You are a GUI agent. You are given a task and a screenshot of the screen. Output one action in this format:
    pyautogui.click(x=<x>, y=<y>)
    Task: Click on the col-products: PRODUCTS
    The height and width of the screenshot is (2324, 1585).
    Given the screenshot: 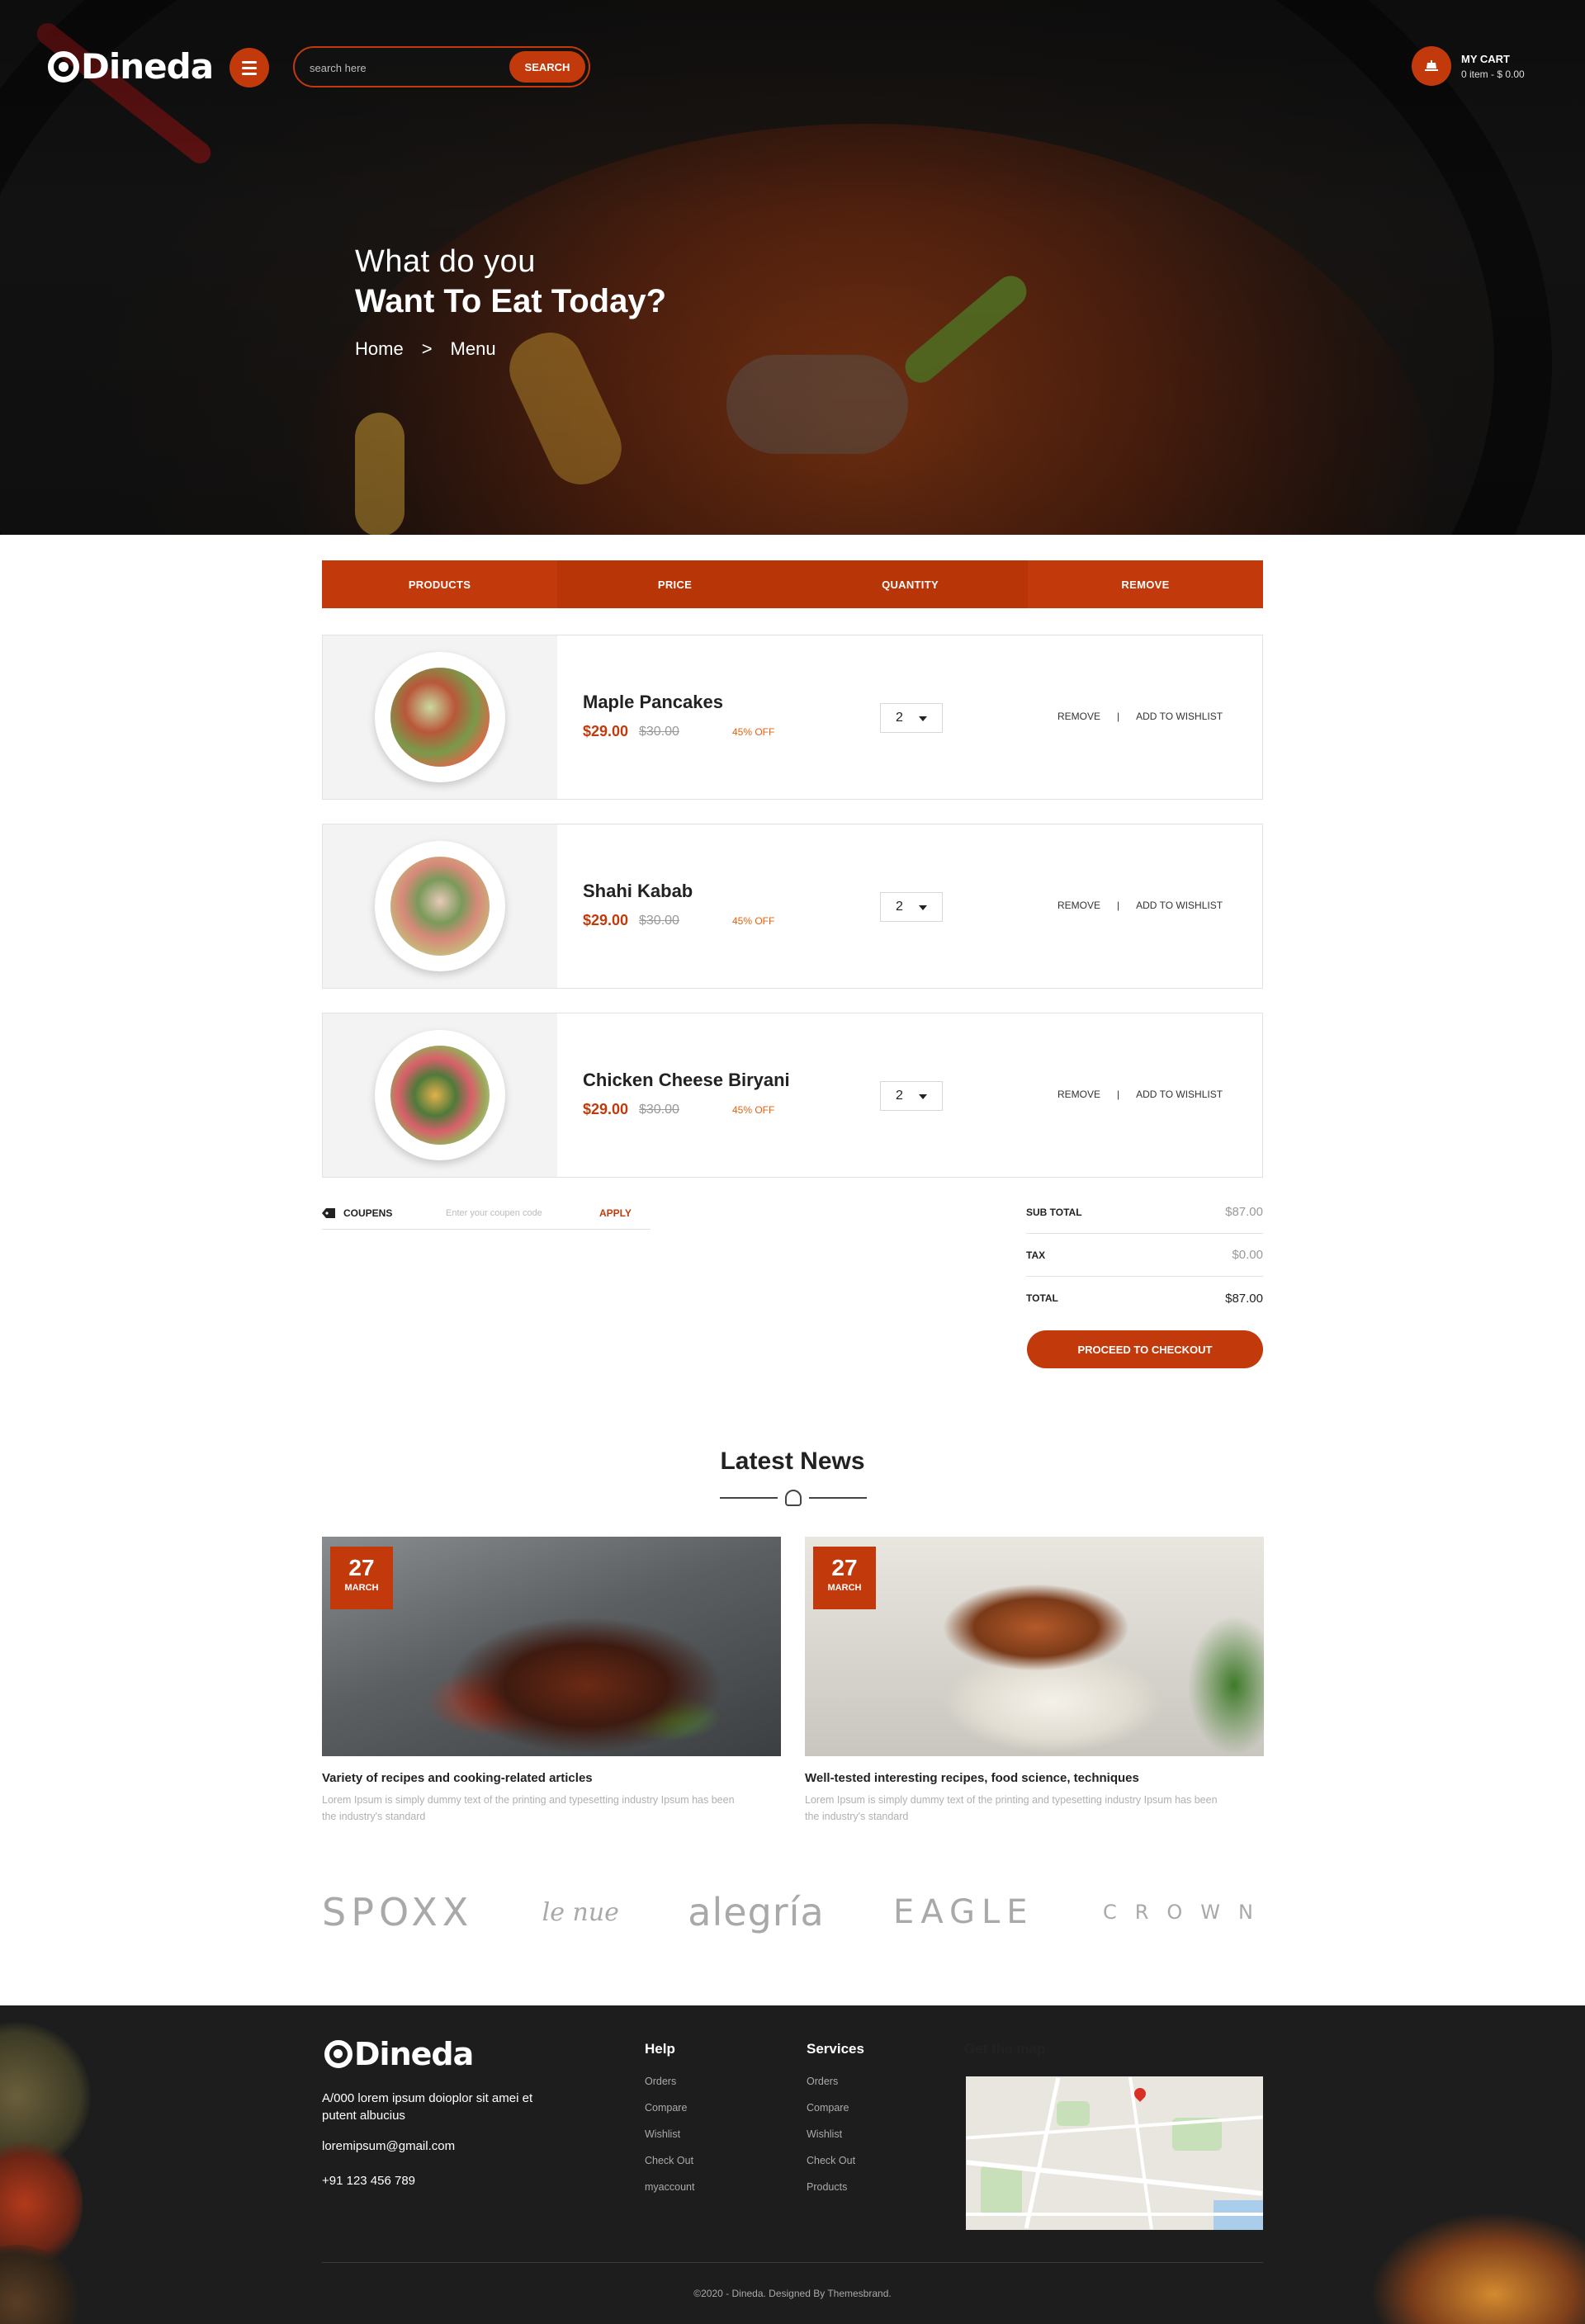 What is the action you would take?
    pyautogui.click(x=440, y=584)
    